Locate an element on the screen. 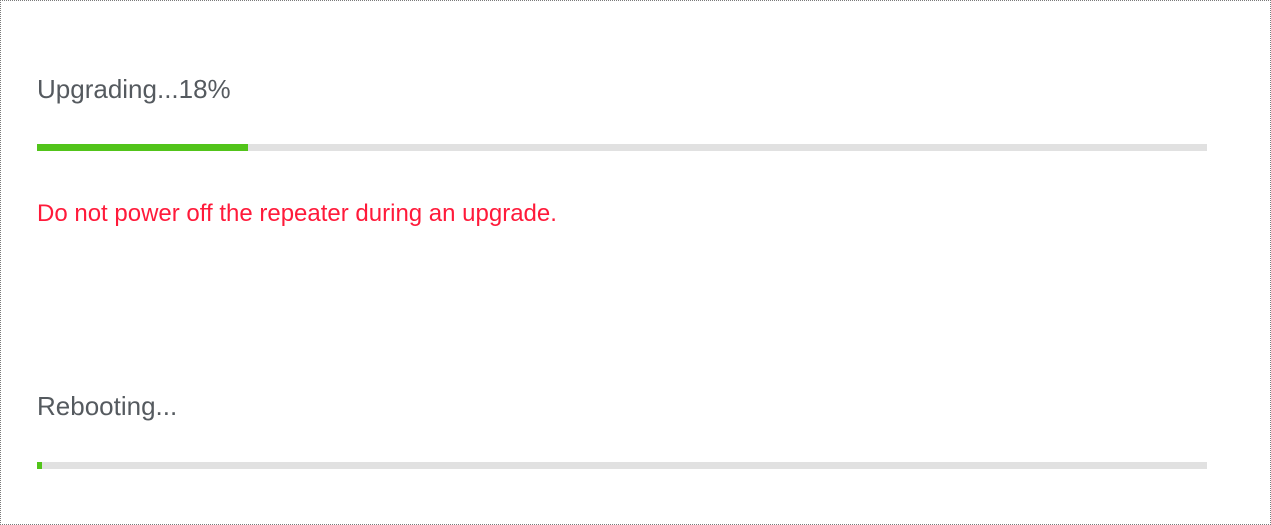  reboot-progress-fill is located at coordinates (39, 465).